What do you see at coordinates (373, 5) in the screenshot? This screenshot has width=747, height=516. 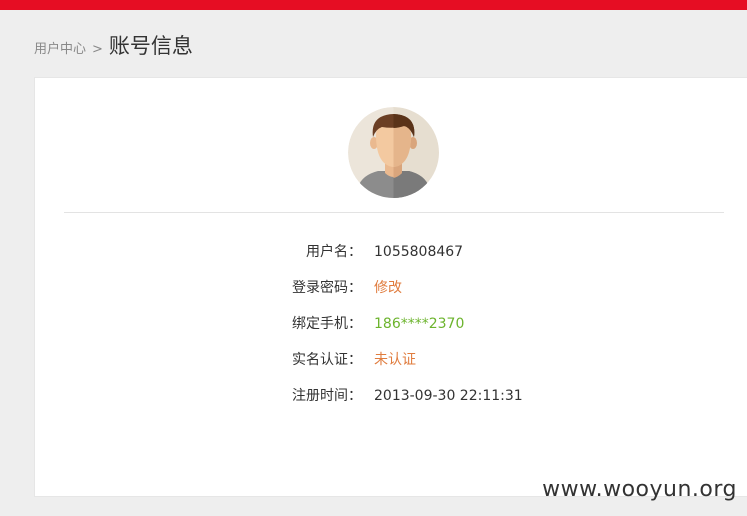 I see `top-red-bar` at bounding box center [373, 5].